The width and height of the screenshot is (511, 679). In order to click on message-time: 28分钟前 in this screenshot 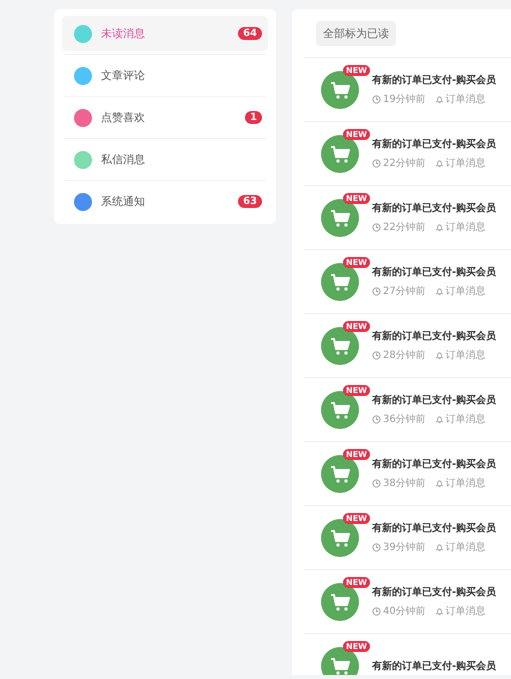, I will do `click(404, 355)`.